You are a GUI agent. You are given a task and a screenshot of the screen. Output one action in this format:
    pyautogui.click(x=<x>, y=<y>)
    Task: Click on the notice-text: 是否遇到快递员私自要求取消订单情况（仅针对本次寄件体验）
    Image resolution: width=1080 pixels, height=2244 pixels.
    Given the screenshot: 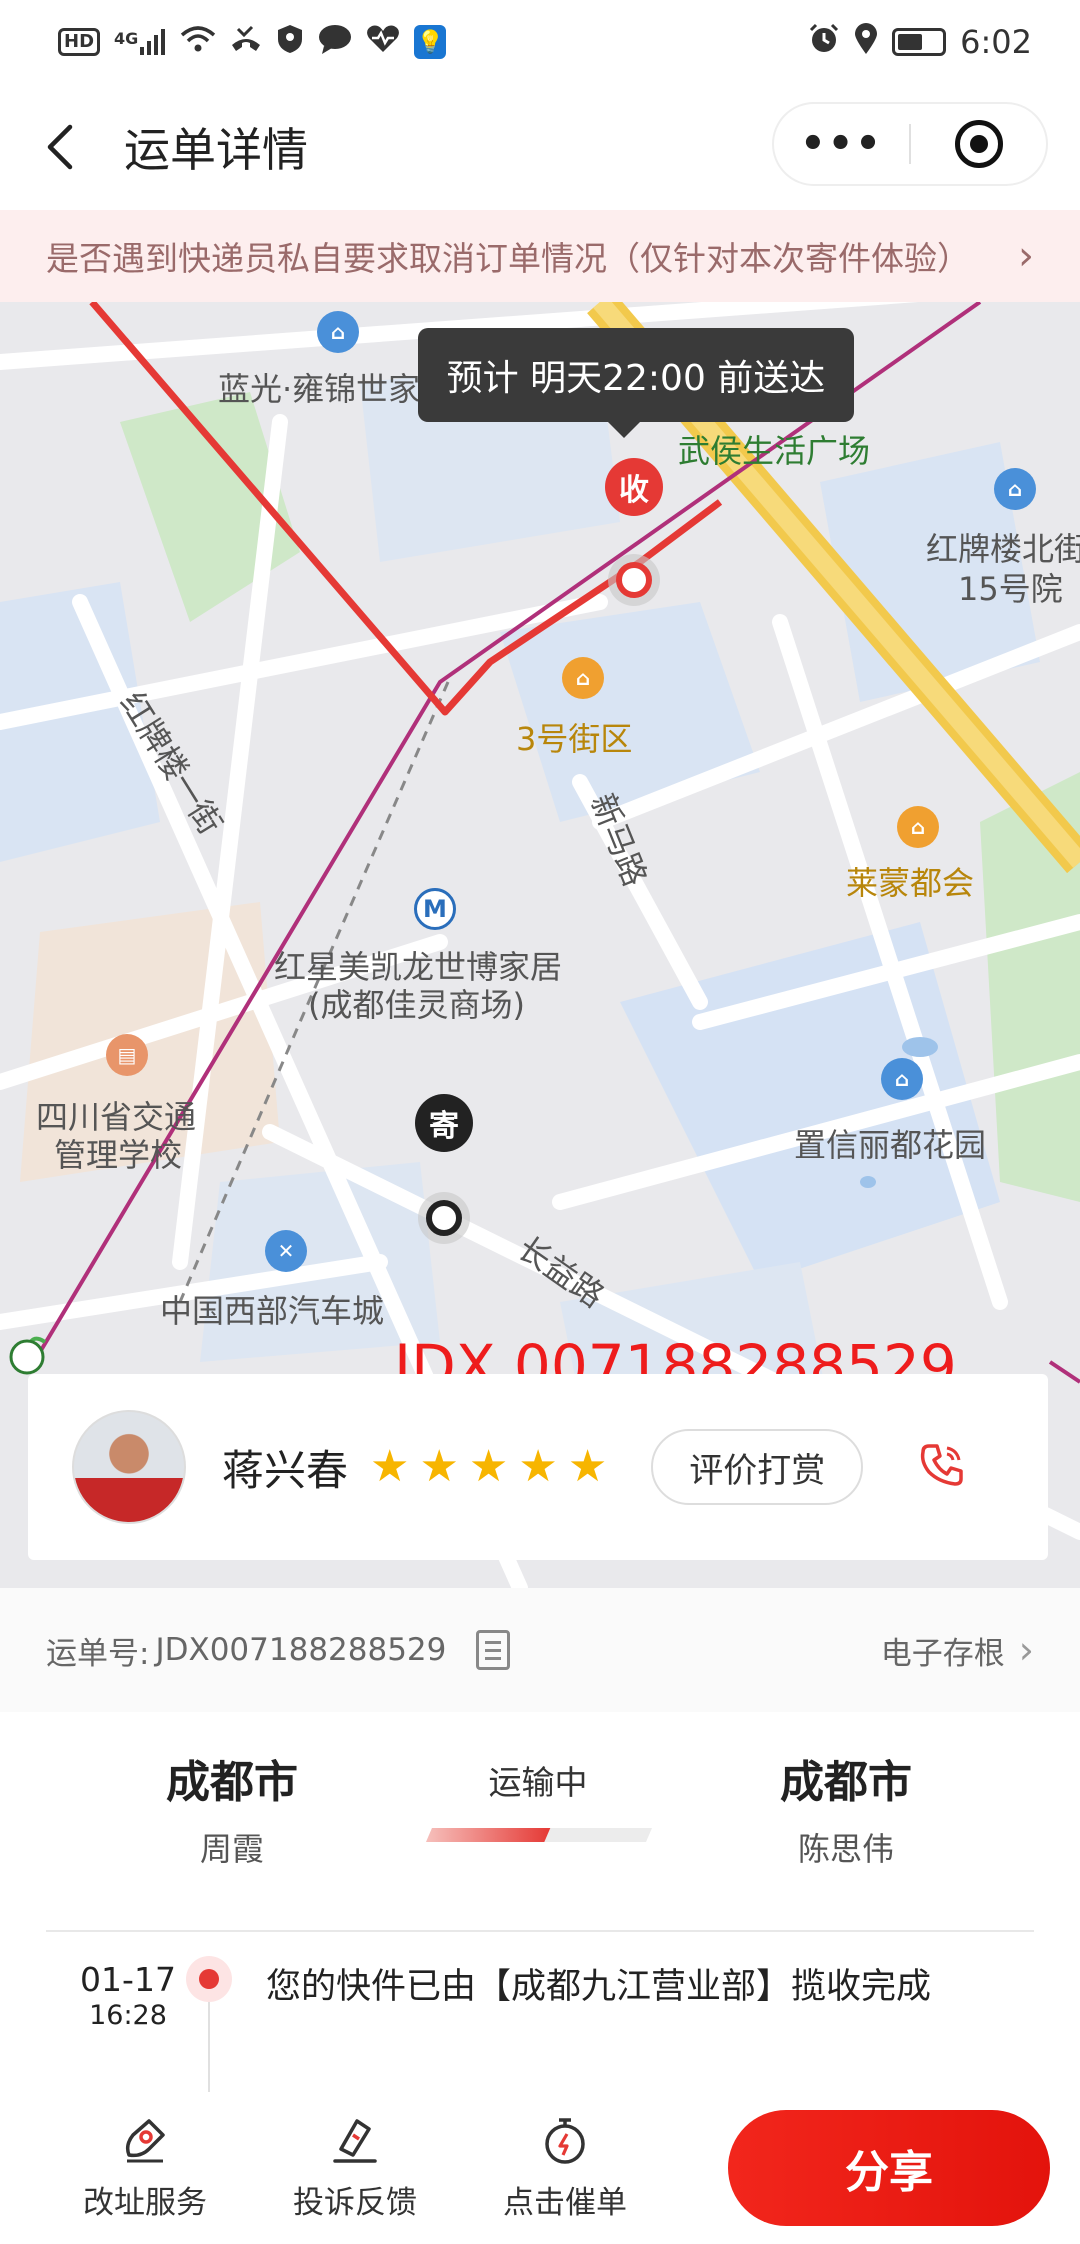 What is the action you would take?
    pyautogui.click(x=508, y=258)
    